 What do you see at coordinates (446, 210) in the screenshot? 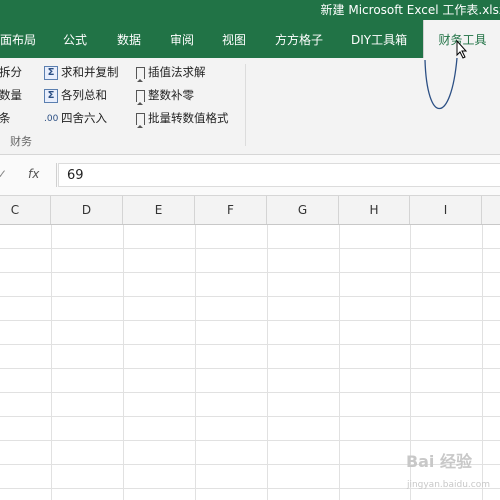
I see `column-header-i: I` at bounding box center [446, 210].